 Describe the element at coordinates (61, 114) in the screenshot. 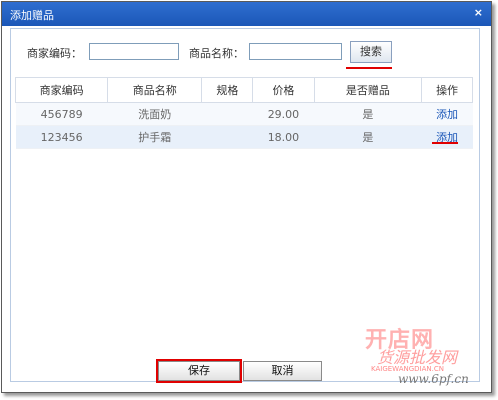

I see `cell-code: 456789` at that location.